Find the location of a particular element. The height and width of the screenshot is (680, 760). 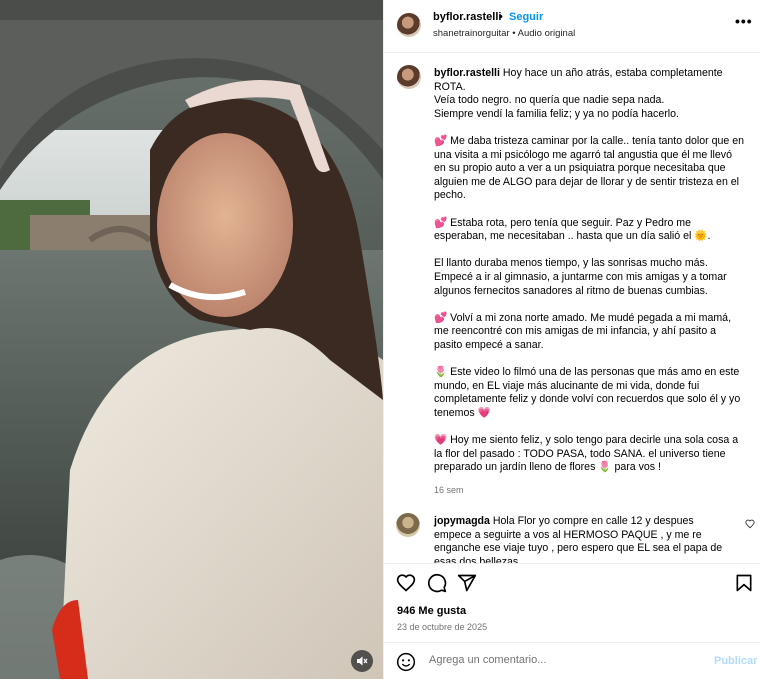

add-comment-bar: Publicar is located at coordinates (572, 661).